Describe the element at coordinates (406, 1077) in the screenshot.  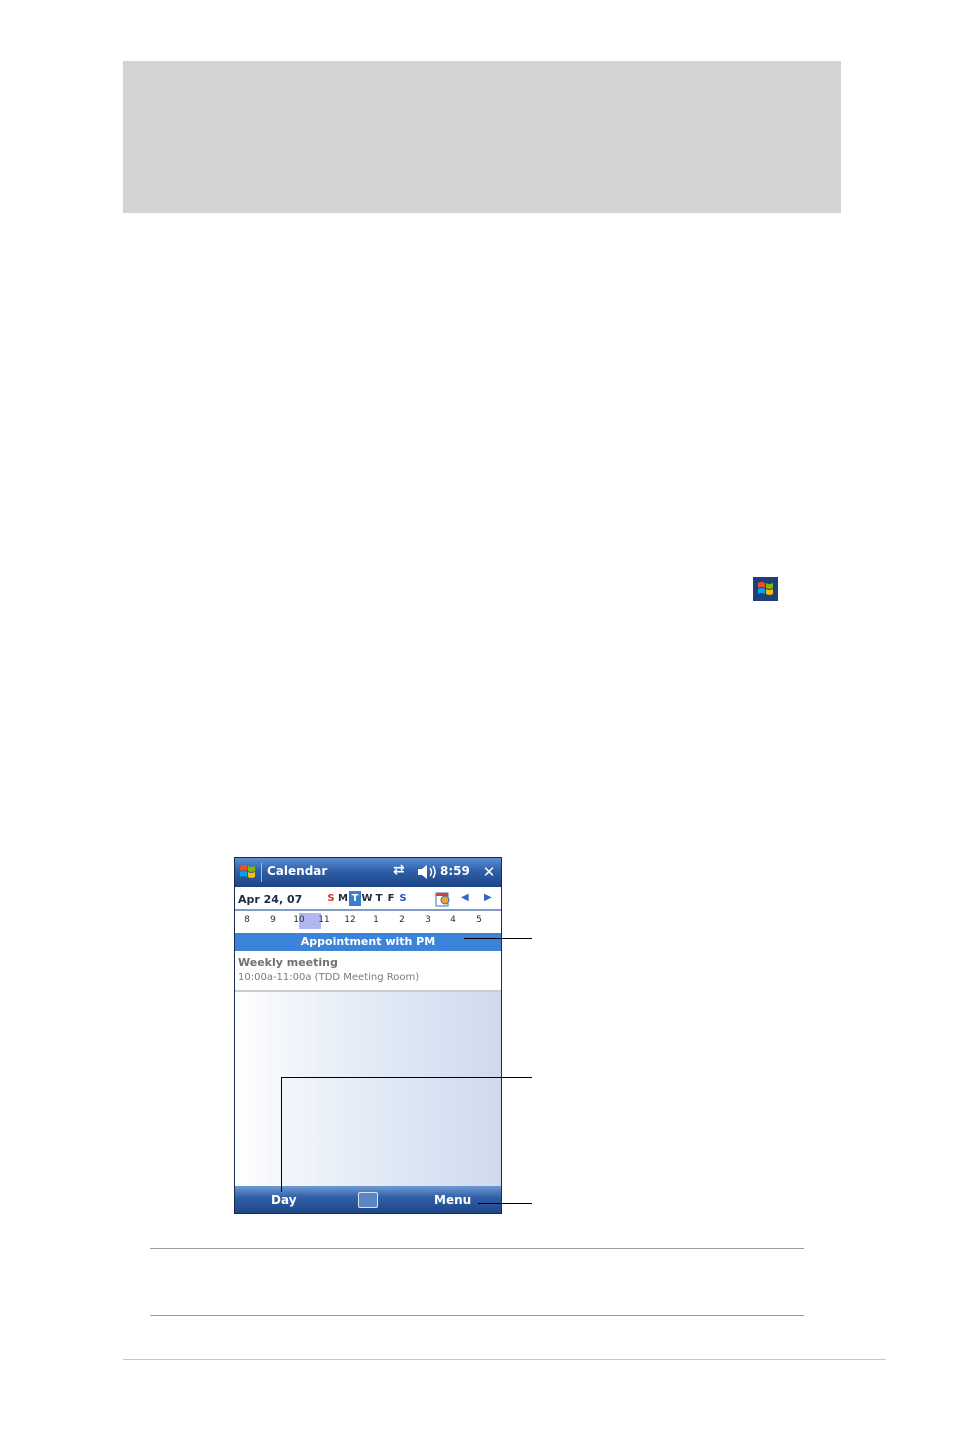
I see `callout-line-view` at that location.